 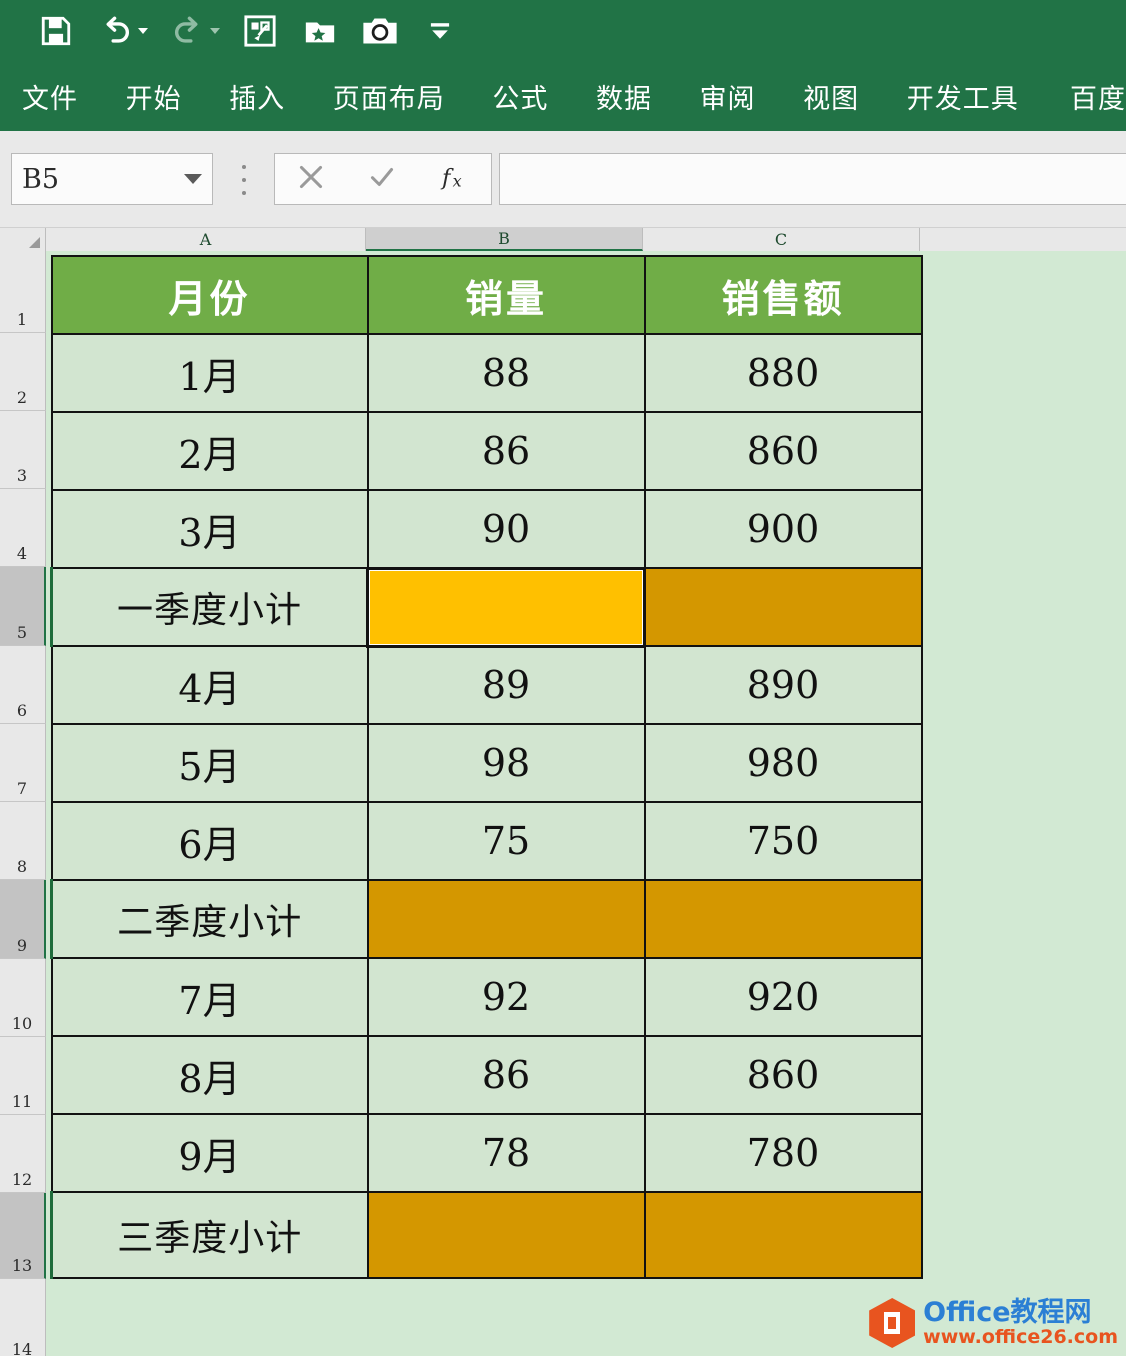 What do you see at coordinates (209, 451) in the screenshot?
I see `cell-A3: 2月` at bounding box center [209, 451].